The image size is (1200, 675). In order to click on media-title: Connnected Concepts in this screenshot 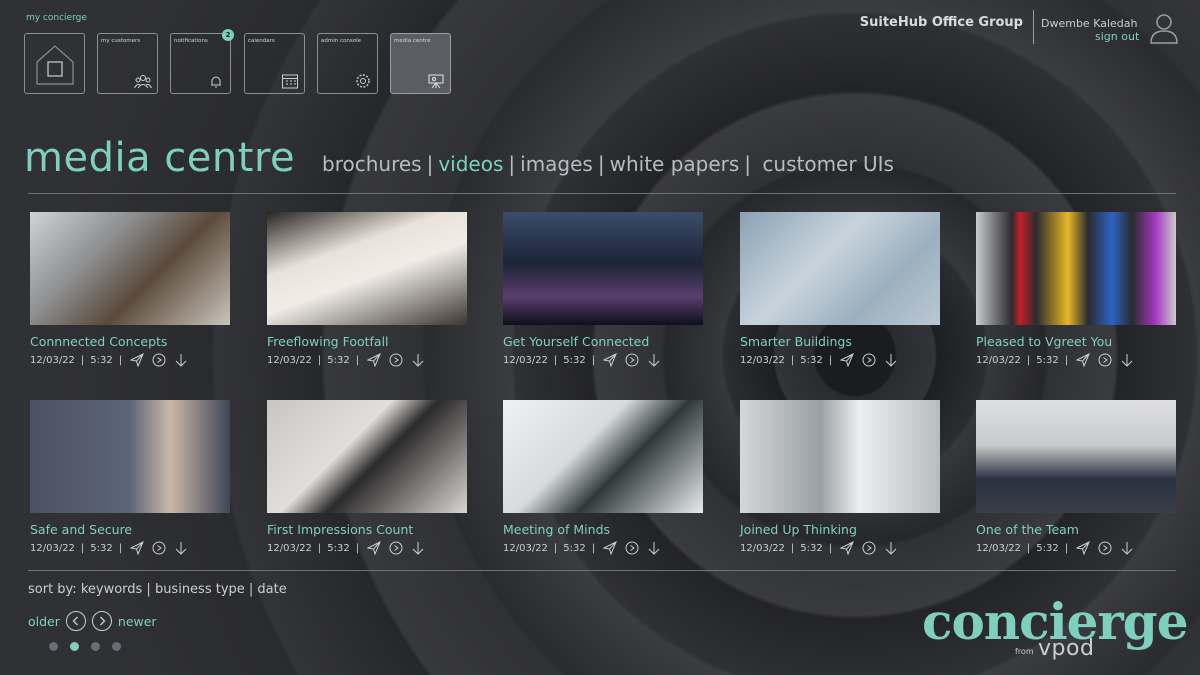, I will do `click(130, 341)`.